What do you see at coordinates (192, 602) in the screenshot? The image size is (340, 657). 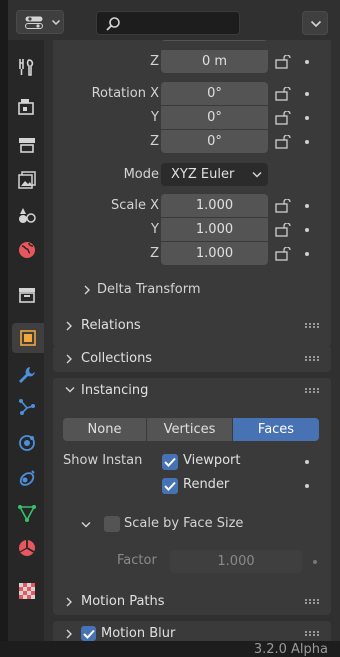 I see `motion-paths-panel-header: Motion Paths` at bounding box center [192, 602].